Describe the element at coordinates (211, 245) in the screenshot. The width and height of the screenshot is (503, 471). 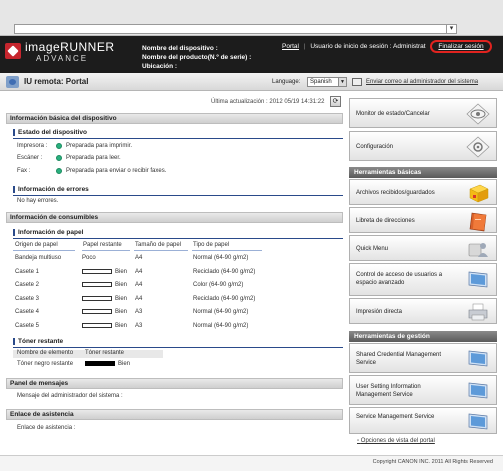
I see `column-header: Tipo de papel` at that location.